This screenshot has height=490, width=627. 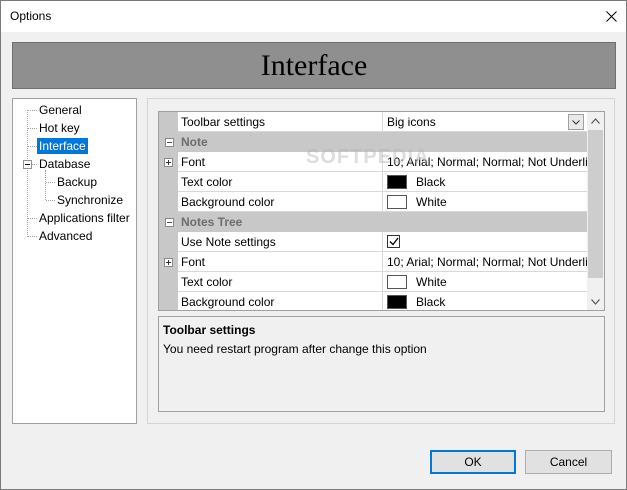 What do you see at coordinates (27, 164) in the screenshot?
I see `collapse-database-icon` at bounding box center [27, 164].